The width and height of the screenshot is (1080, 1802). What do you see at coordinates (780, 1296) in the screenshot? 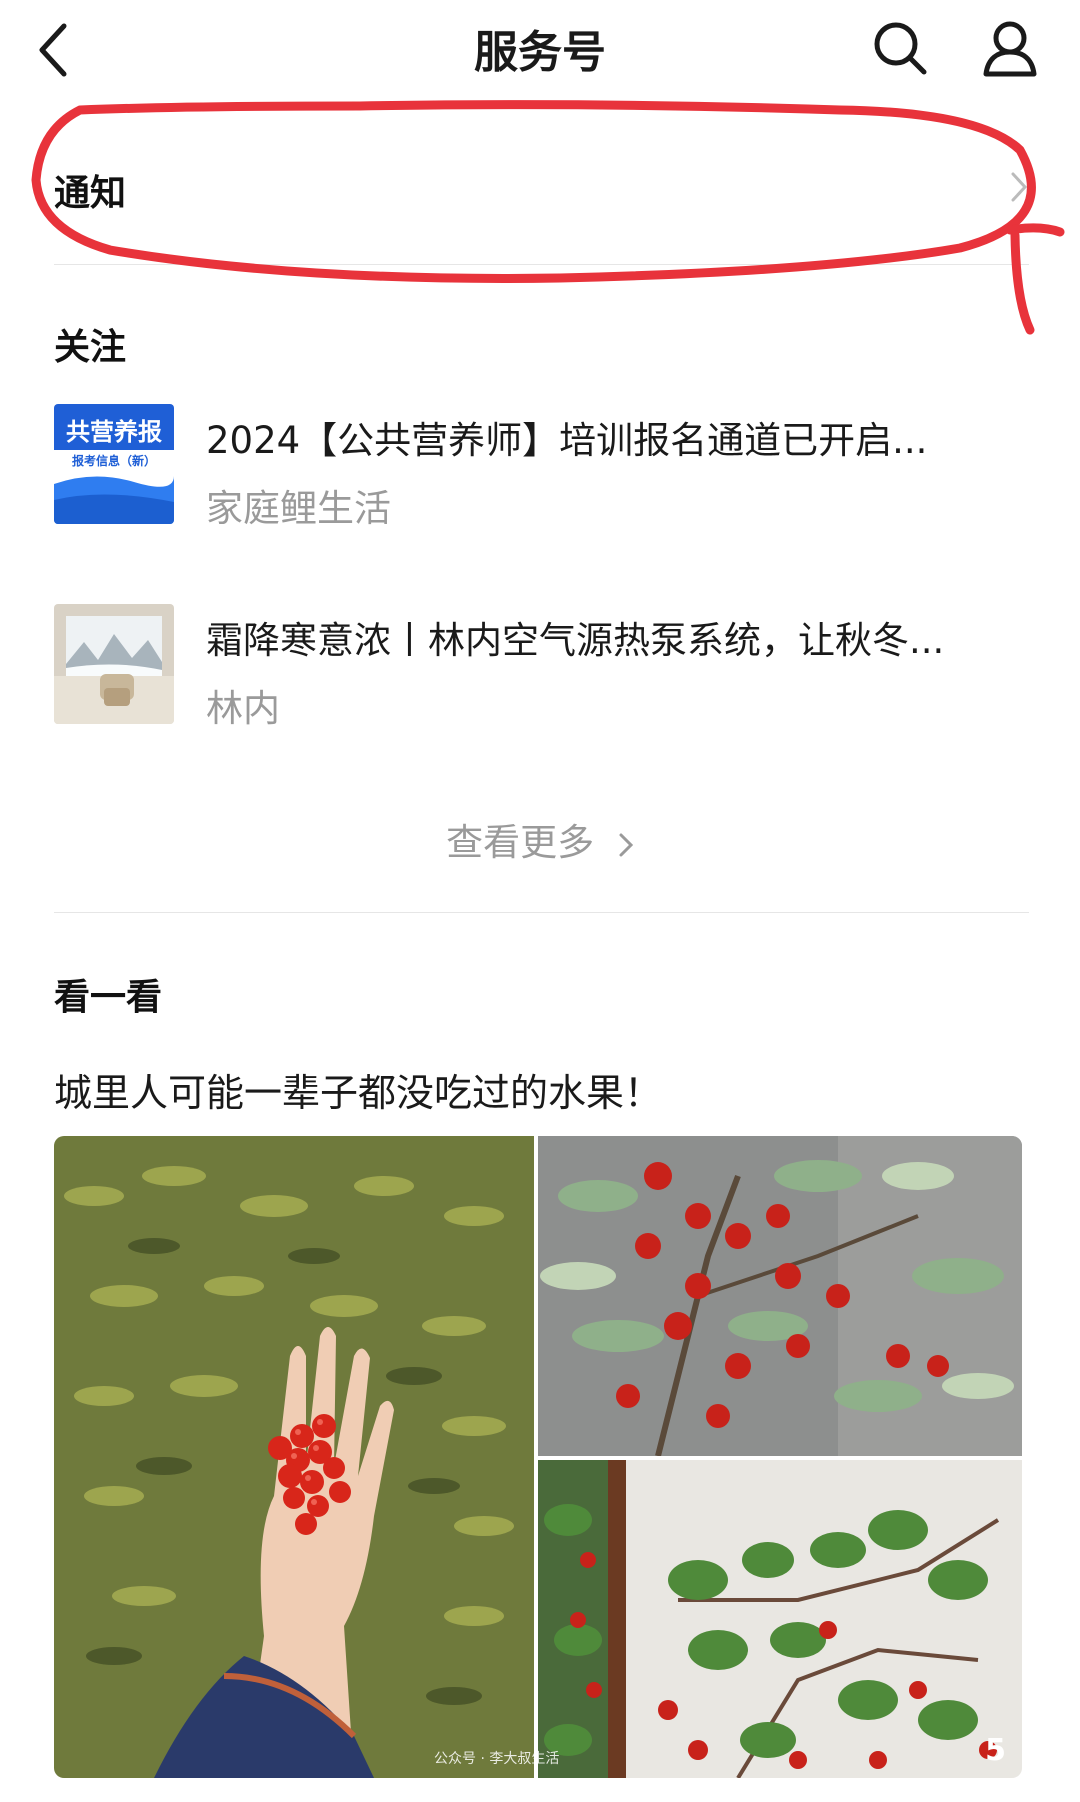
I see `gallery-image` at bounding box center [780, 1296].